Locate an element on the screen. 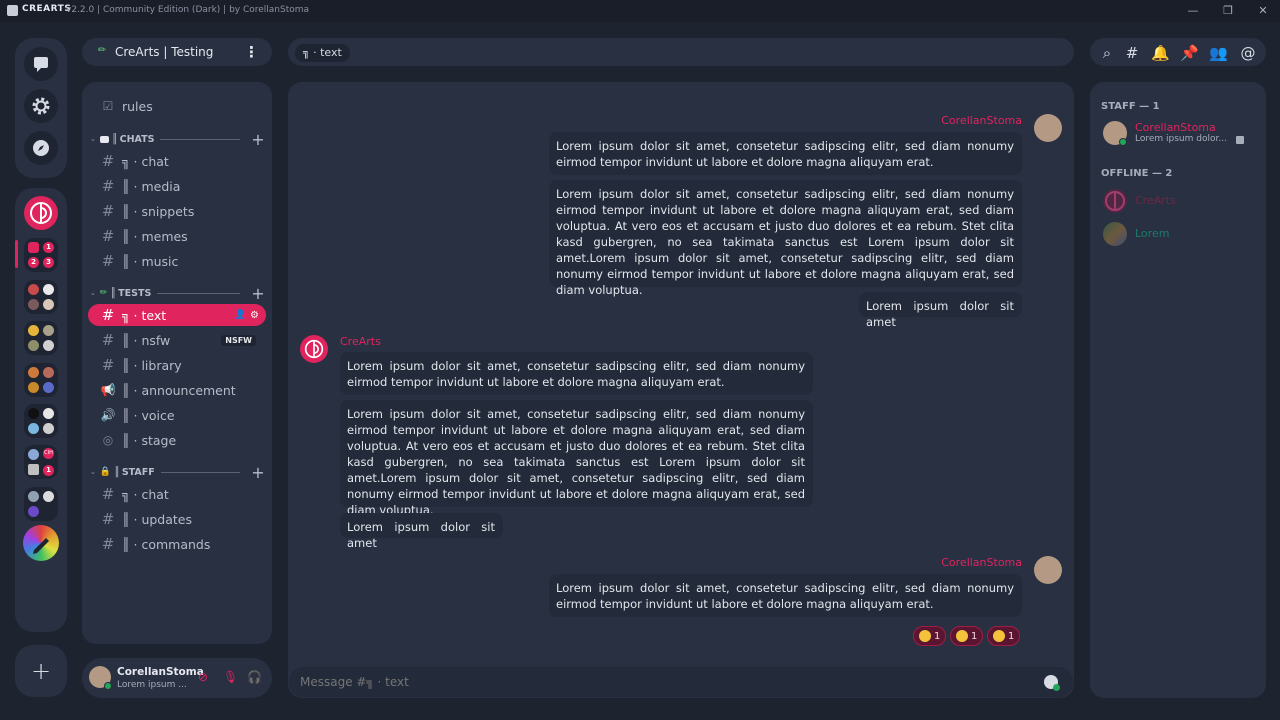  megaphone-icon: 📢 is located at coordinates (108, 390).